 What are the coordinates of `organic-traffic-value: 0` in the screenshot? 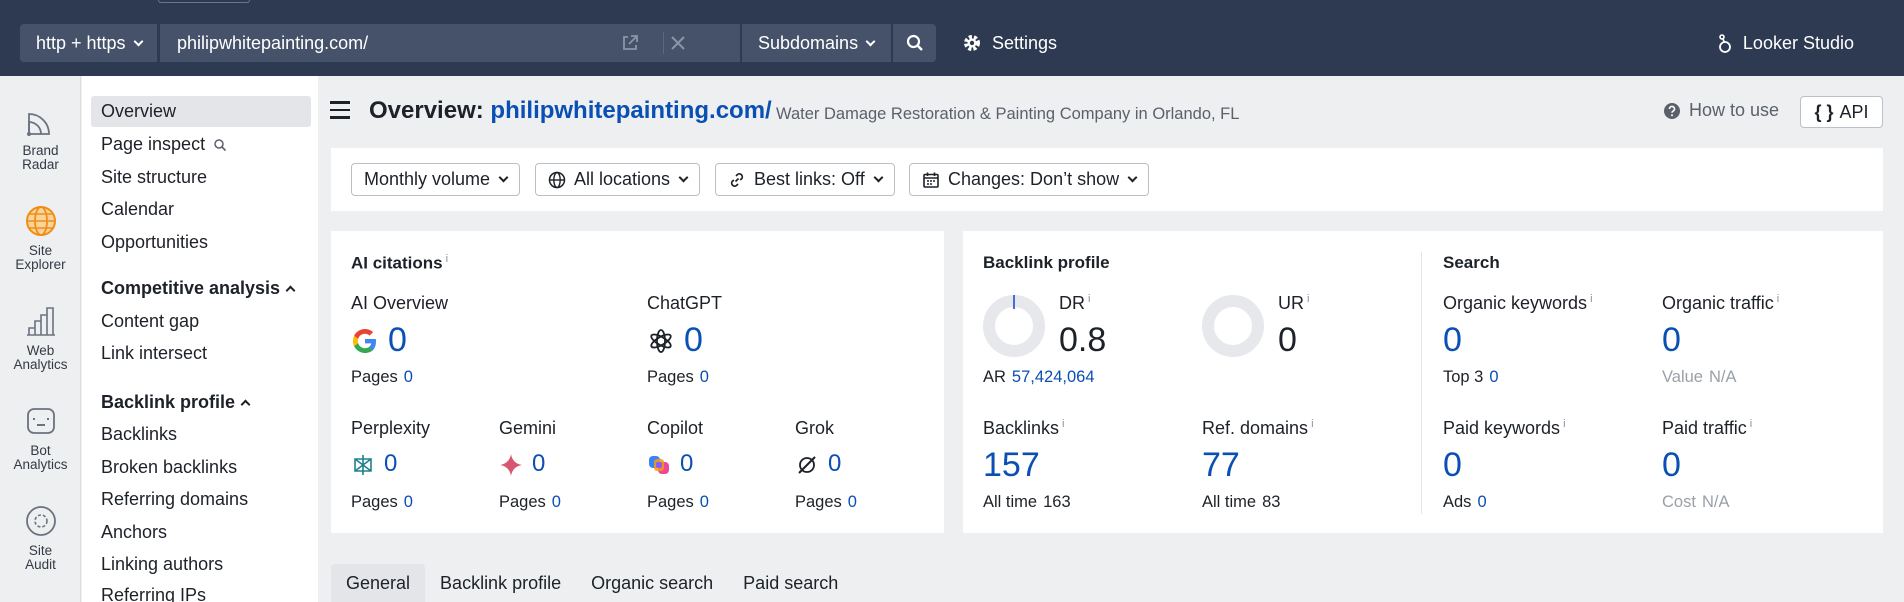 It's located at (1671, 340).